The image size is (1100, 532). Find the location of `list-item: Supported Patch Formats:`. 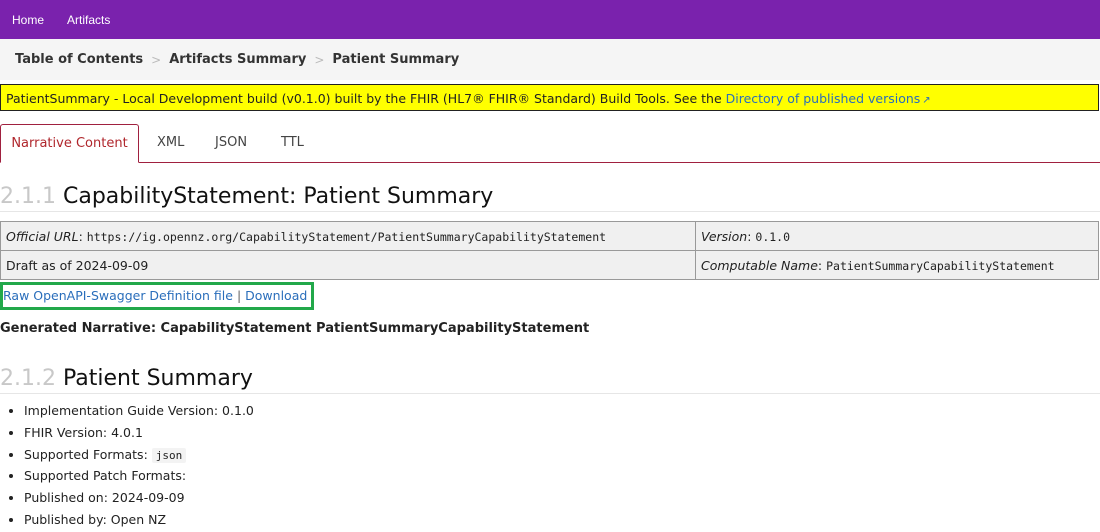

list-item: Supported Patch Formats: is located at coordinates (139, 477).